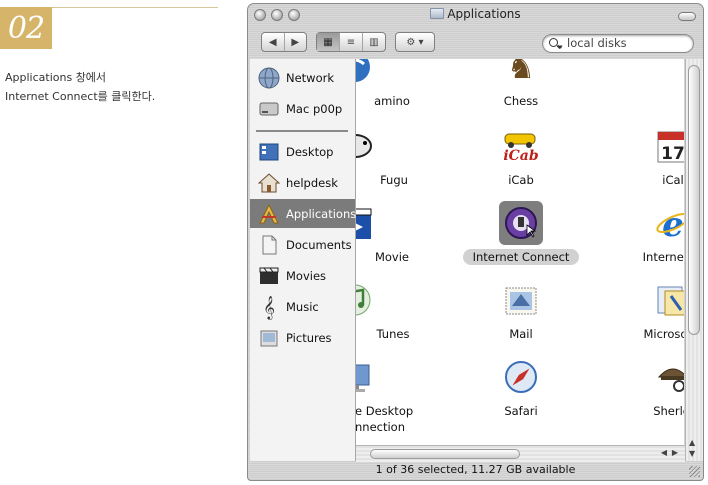 This screenshot has height=485, width=708. I want to click on back-button: ◀, so click(273, 42).